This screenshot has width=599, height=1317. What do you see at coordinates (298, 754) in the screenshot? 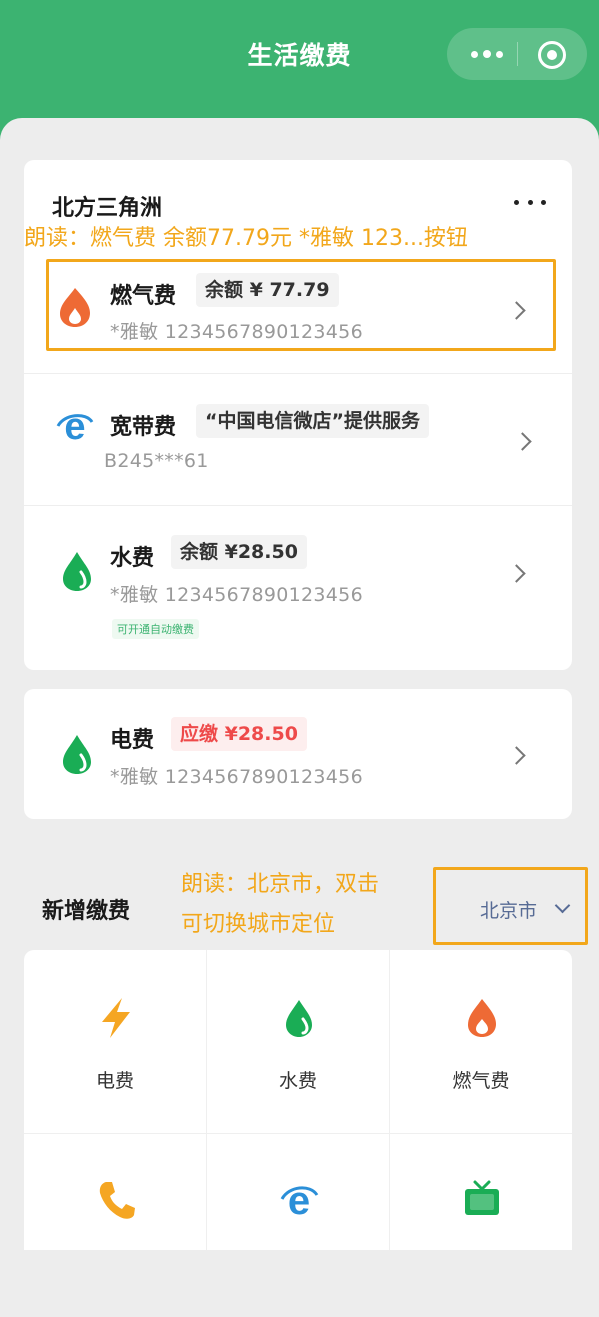
I see `bill-row-electricity` at bounding box center [298, 754].